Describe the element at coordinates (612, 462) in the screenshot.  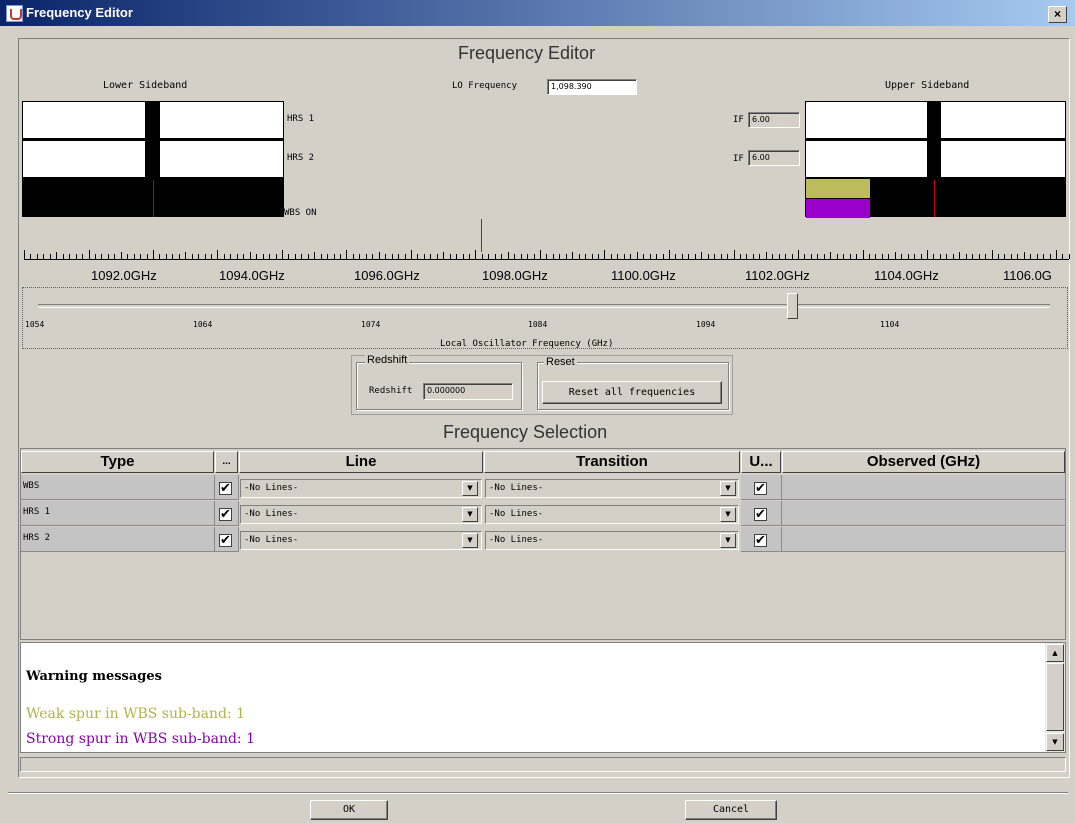
I see `column-header-transition: Transition` at that location.